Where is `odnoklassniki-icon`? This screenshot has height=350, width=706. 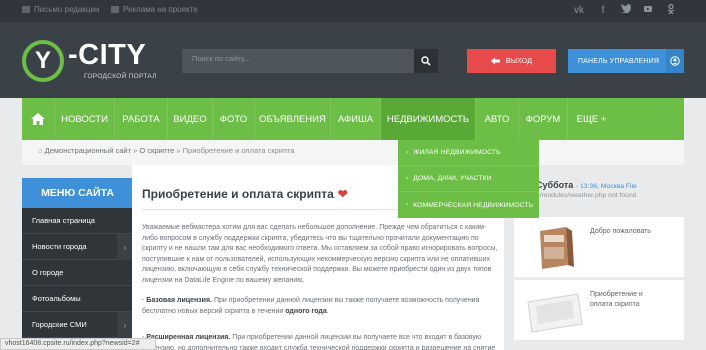
odnoklassniki-icon is located at coordinates (671, 10).